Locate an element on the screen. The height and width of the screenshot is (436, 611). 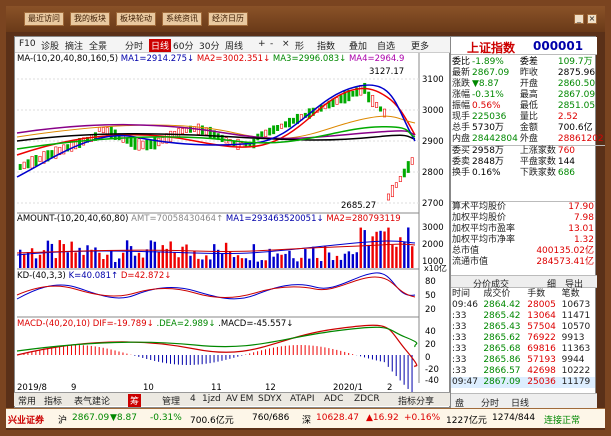
tab-chips: 筹 is located at coordinates (135, 400).